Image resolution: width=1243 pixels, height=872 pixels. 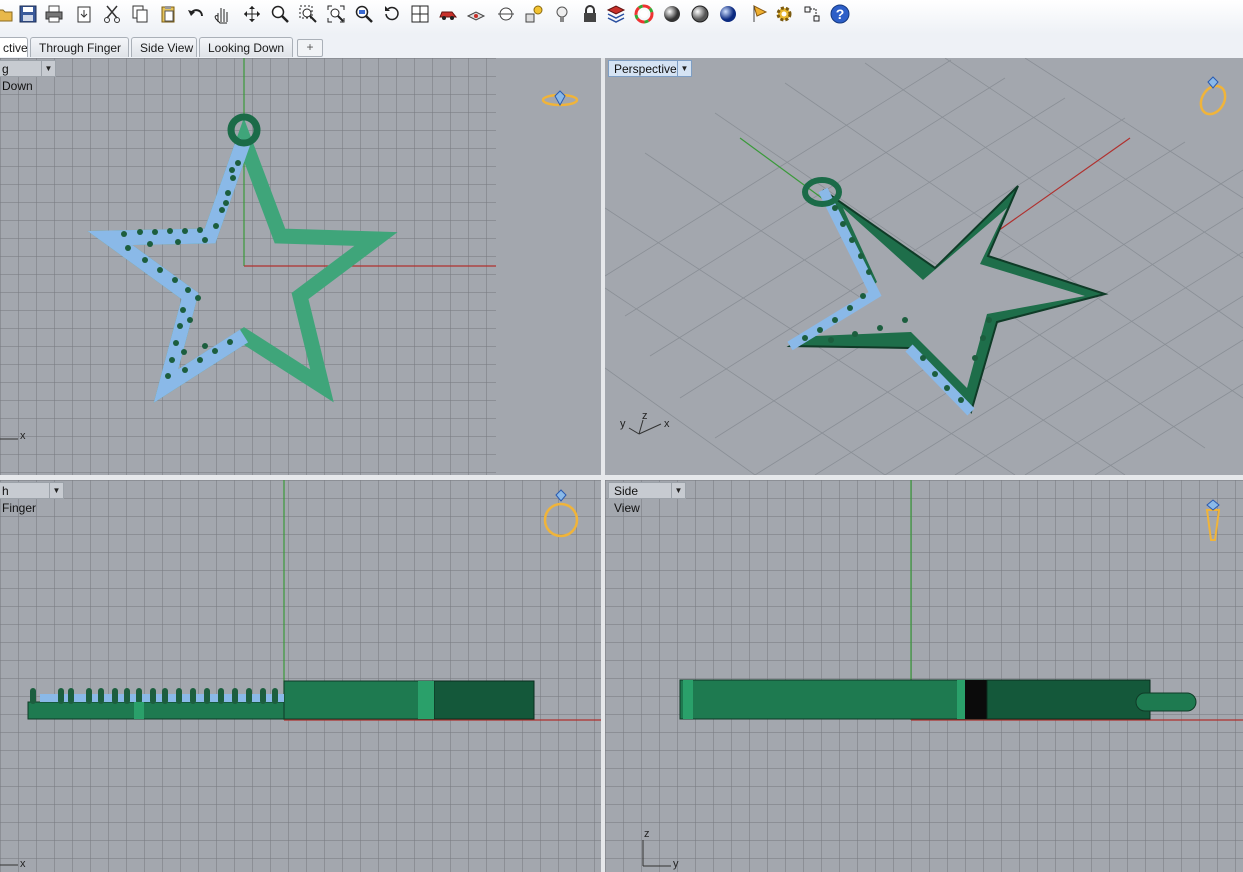 I want to click on four-viewports-icon, so click(x=420, y=14).